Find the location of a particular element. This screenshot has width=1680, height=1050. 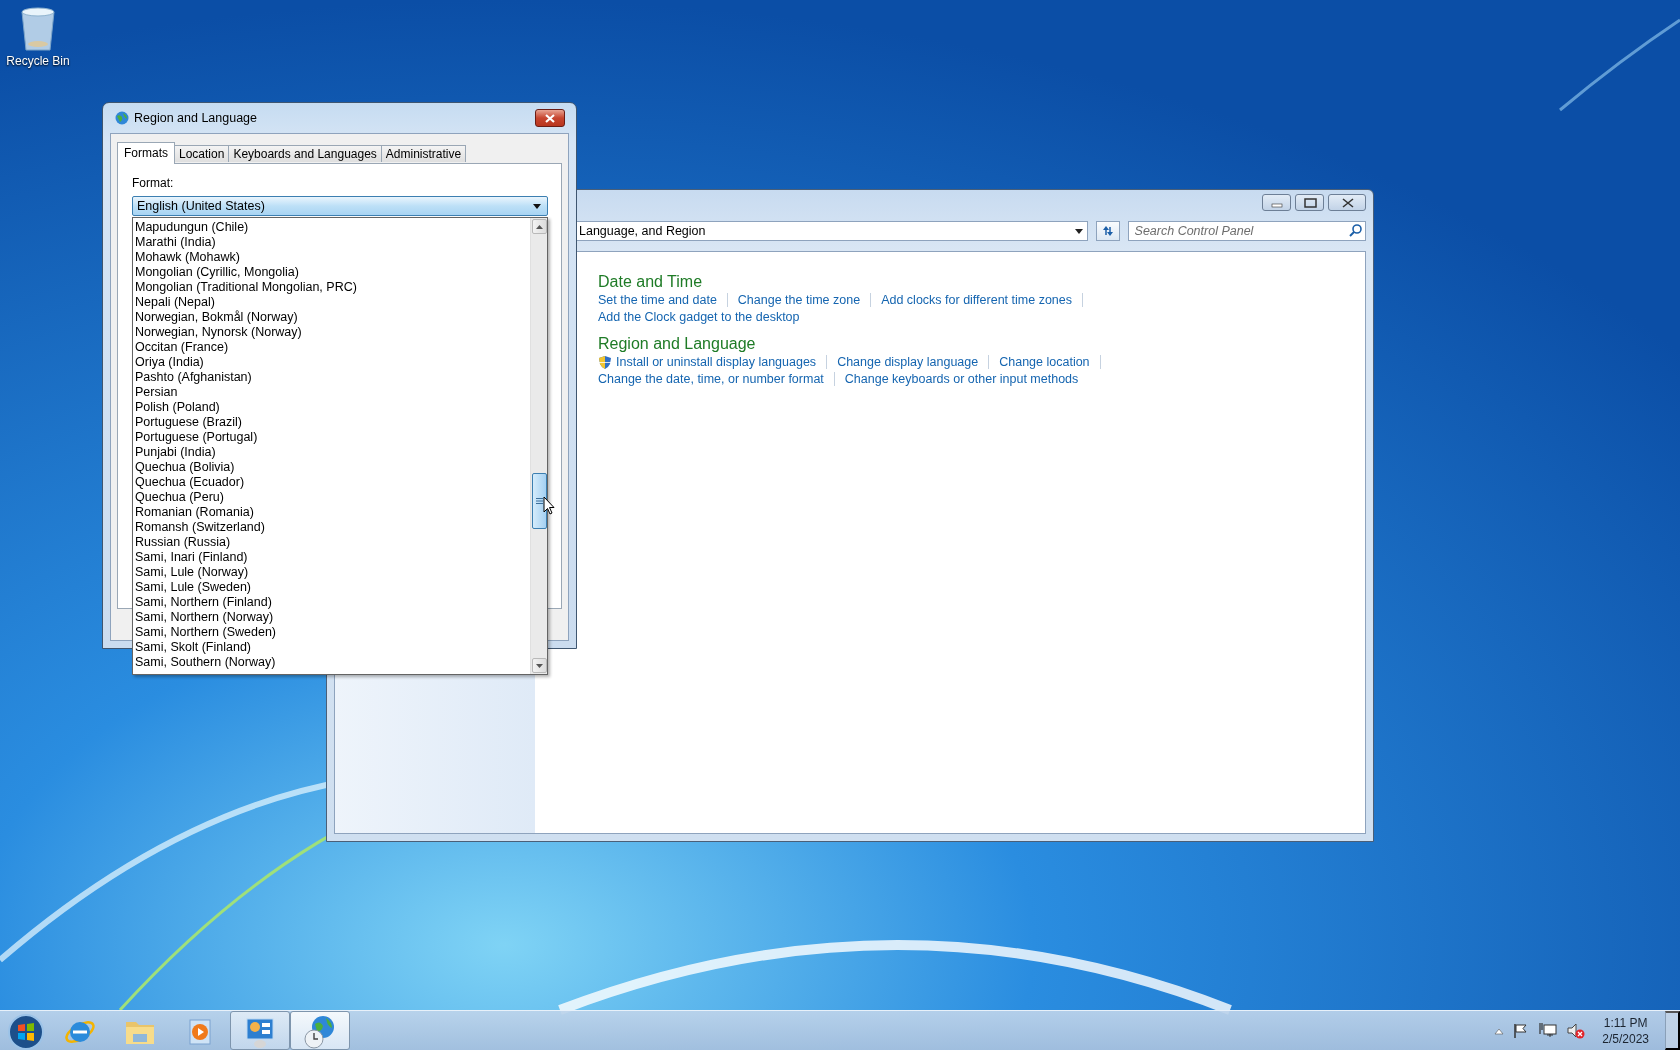

settings-link: Set the time and date is located at coordinates (657, 300).